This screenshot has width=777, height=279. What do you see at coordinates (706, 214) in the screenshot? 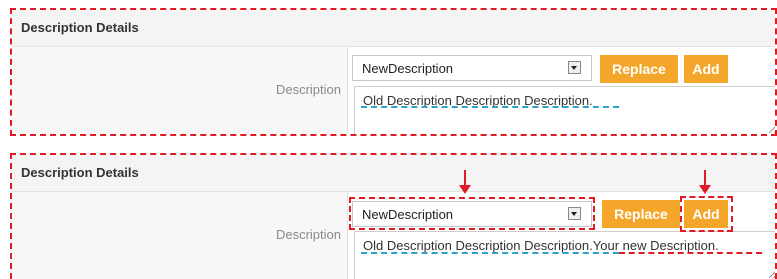
I see `add-button-highlight-box` at bounding box center [706, 214].